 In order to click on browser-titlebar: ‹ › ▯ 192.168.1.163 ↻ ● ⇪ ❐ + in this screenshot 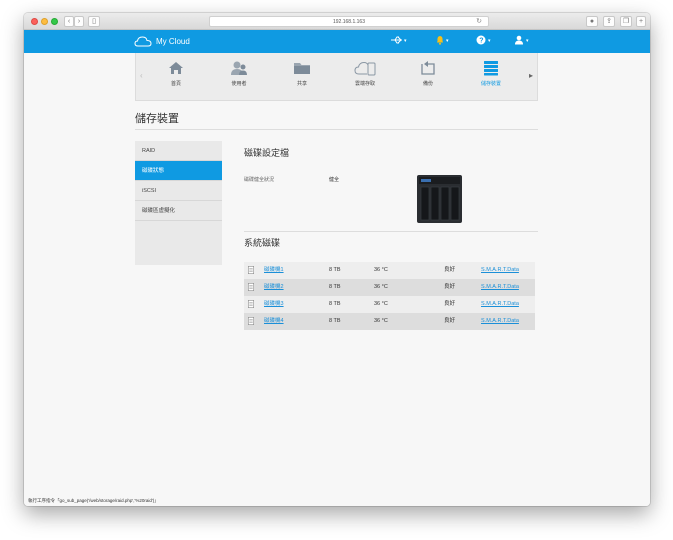, I will do `click(337, 21)`.